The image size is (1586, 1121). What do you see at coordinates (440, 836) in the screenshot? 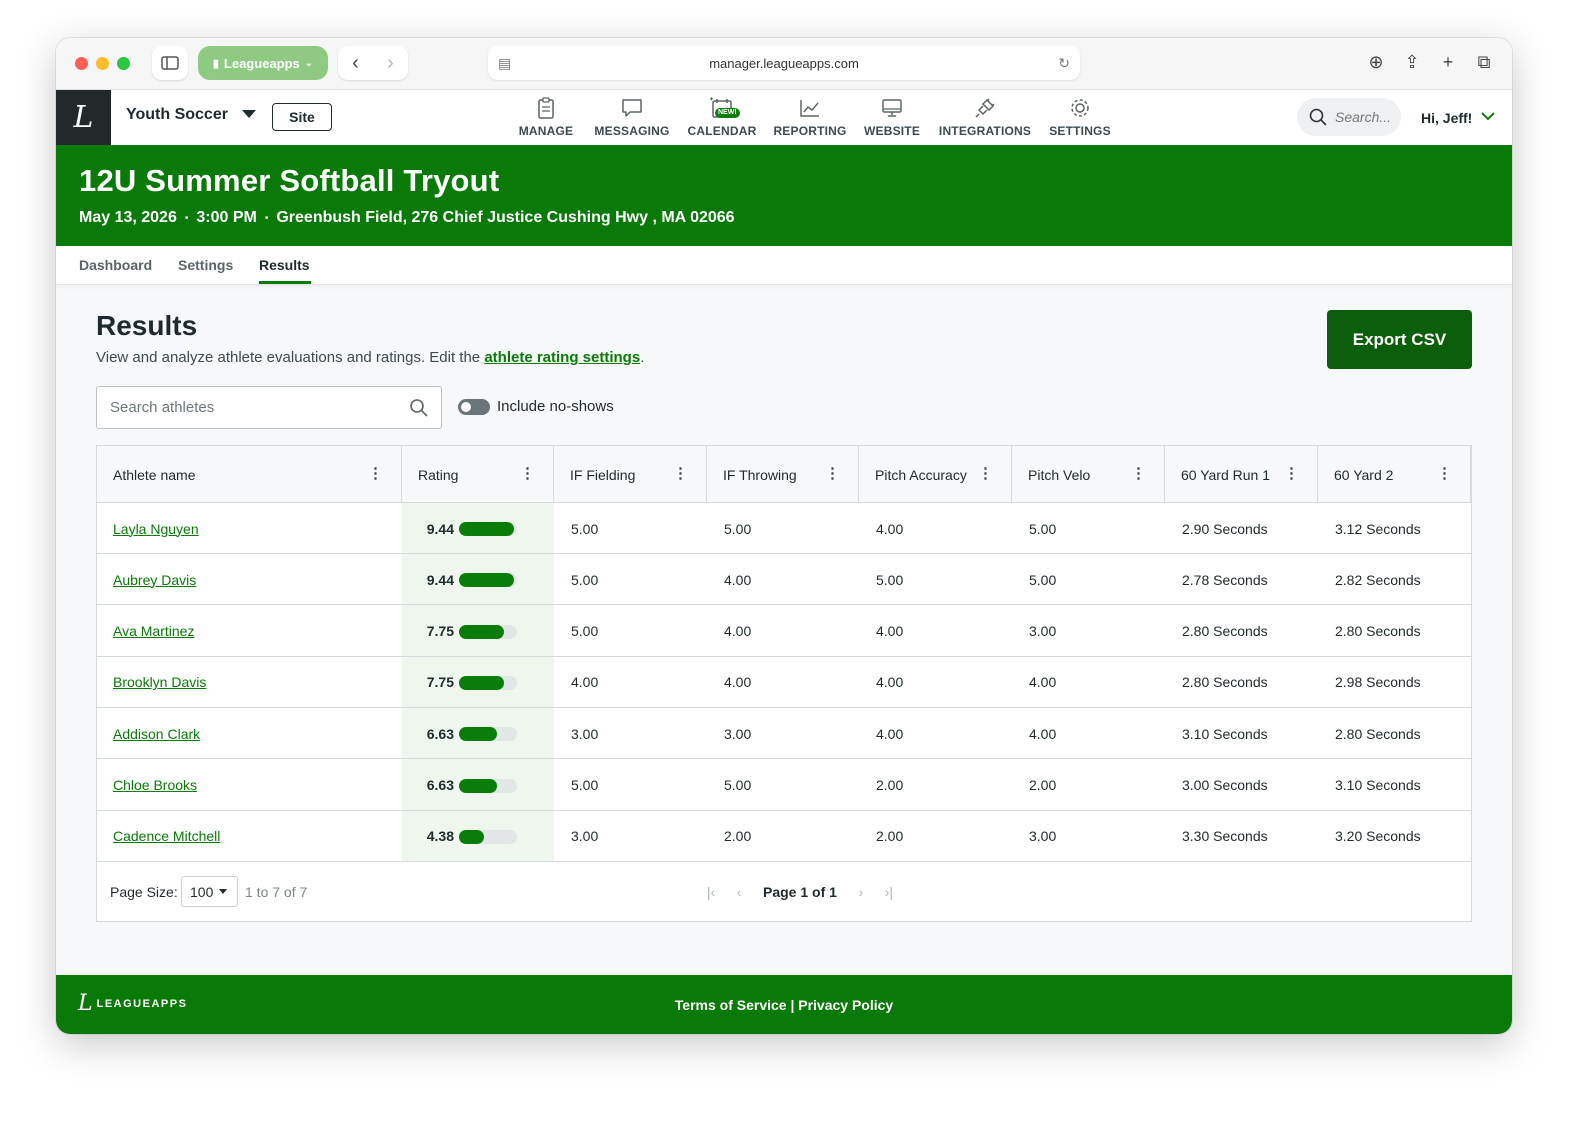
I see `rating-value: 4.38` at bounding box center [440, 836].